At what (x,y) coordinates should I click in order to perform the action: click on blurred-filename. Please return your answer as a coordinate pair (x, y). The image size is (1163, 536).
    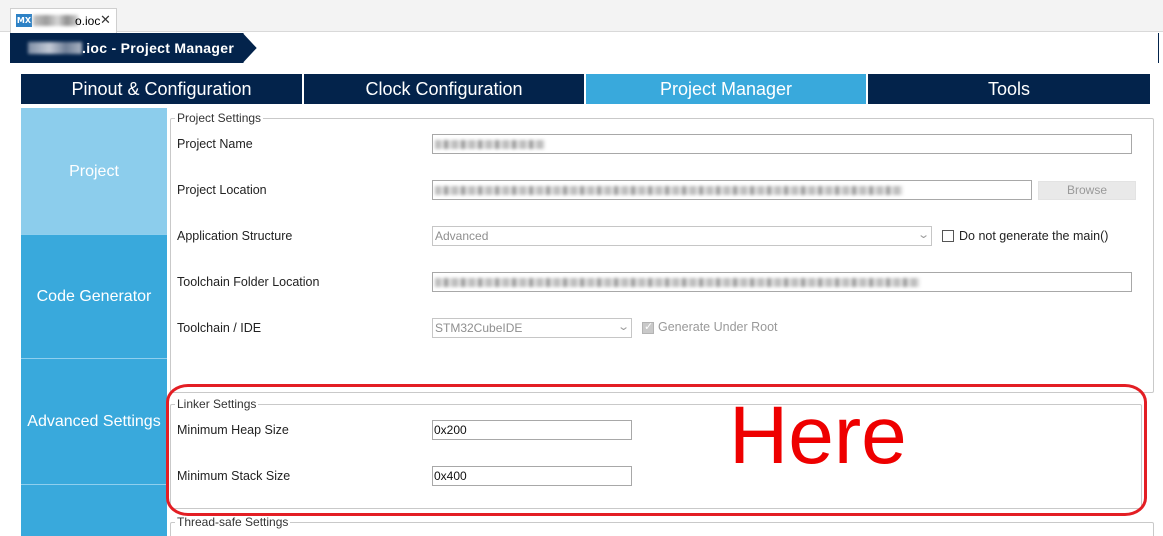
    Looking at the image, I should click on (55, 20).